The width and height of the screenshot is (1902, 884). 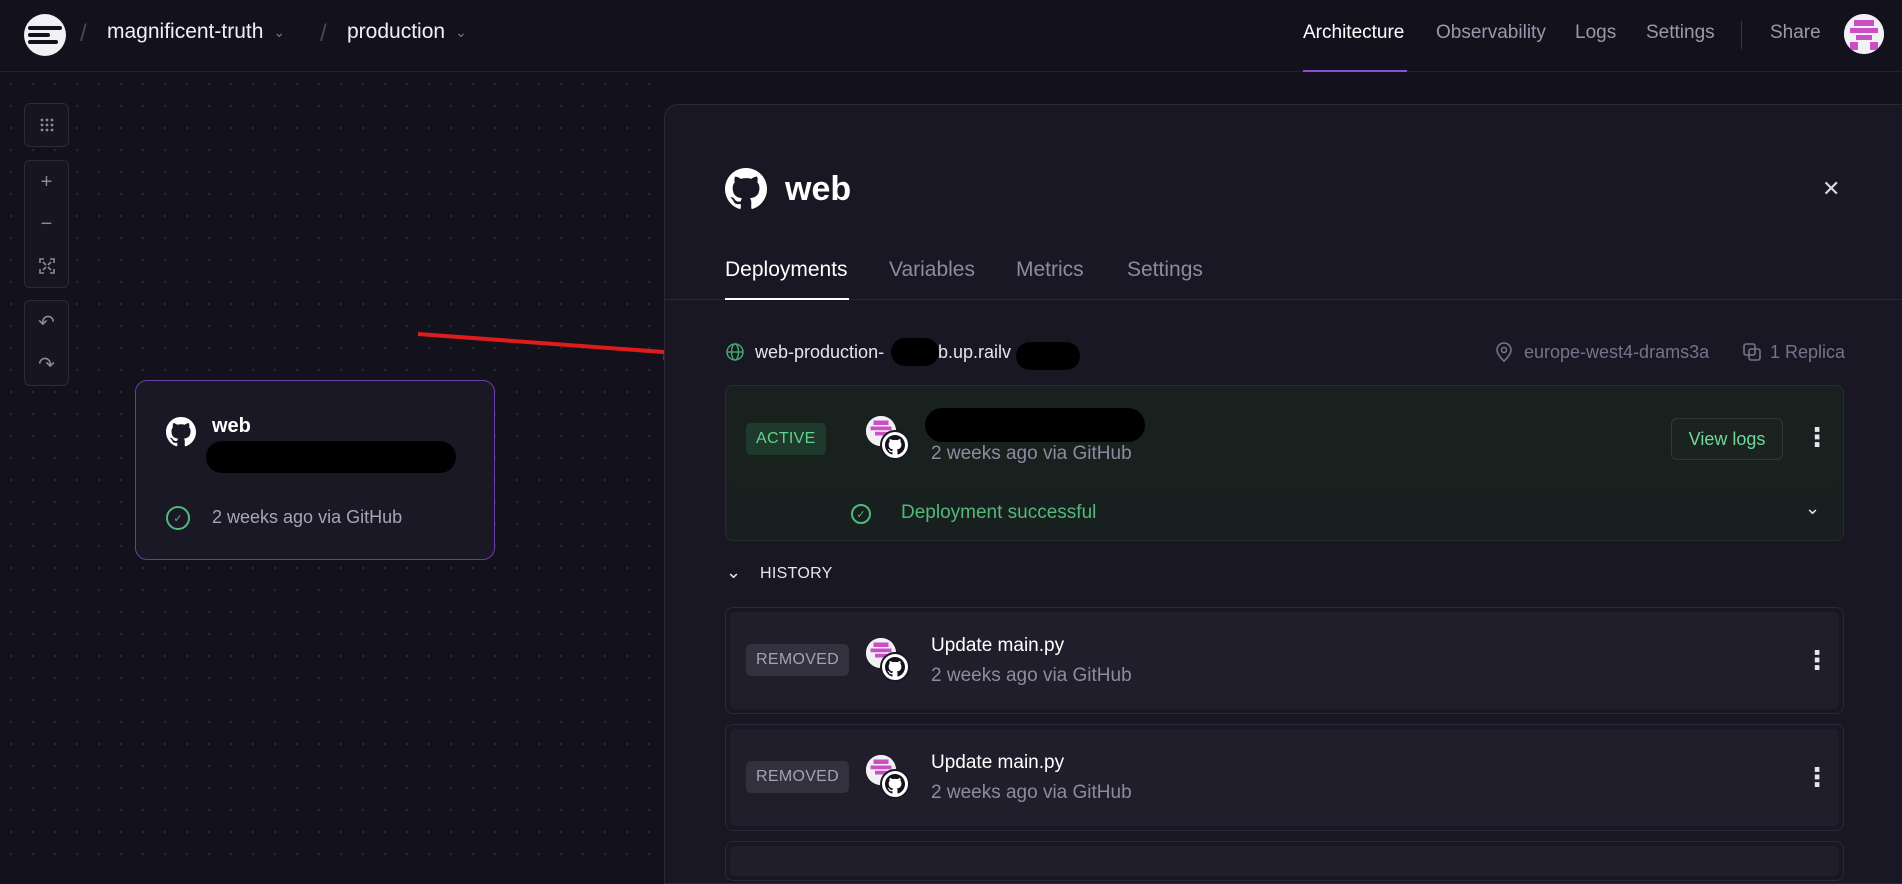 What do you see at coordinates (1617, 352) in the screenshot?
I see `region-label: europe-west4-drams3a` at bounding box center [1617, 352].